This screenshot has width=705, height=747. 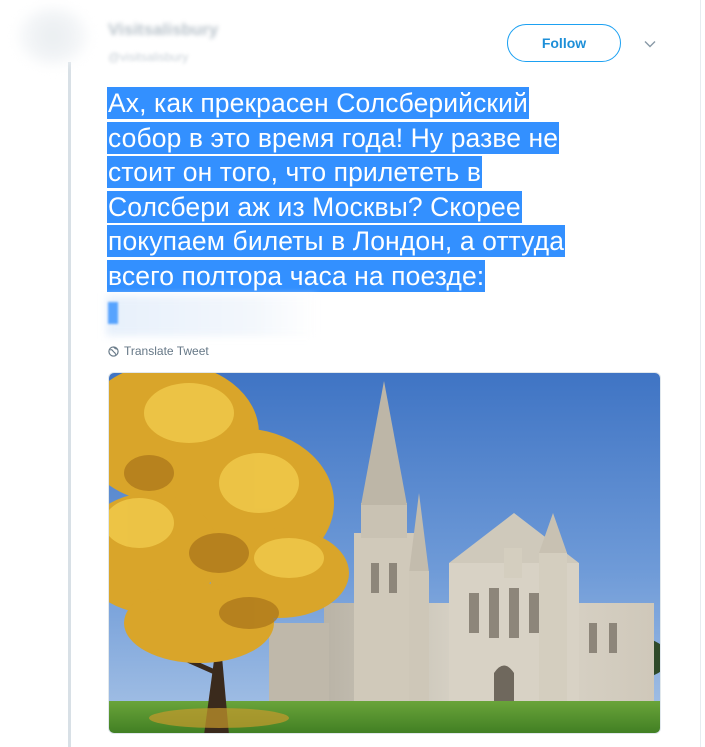 I want to click on tweet-line: покупаем билеты в Лондон, а оттуда, so click(x=336, y=241).